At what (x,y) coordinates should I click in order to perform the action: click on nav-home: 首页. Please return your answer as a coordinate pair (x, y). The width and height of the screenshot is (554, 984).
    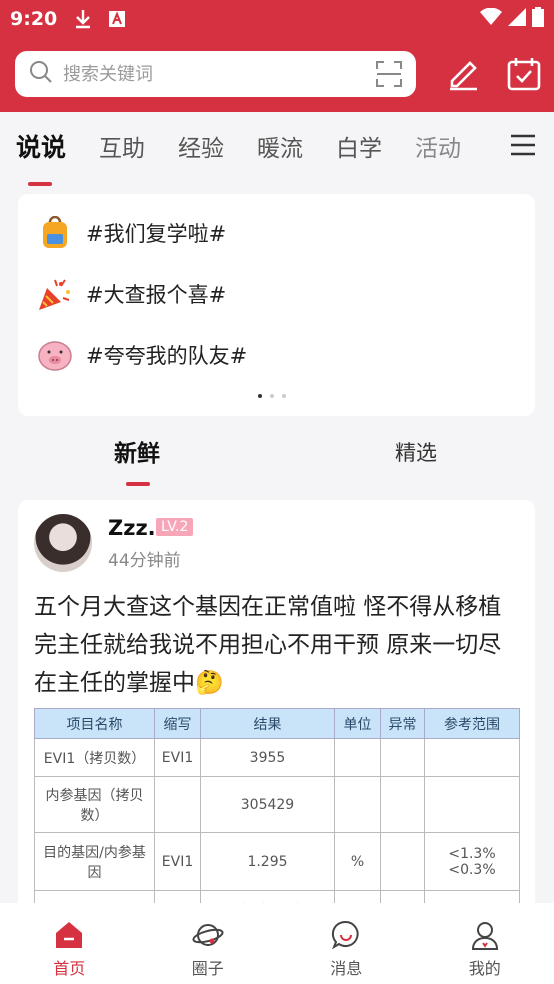
    Looking at the image, I should click on (69, 943).